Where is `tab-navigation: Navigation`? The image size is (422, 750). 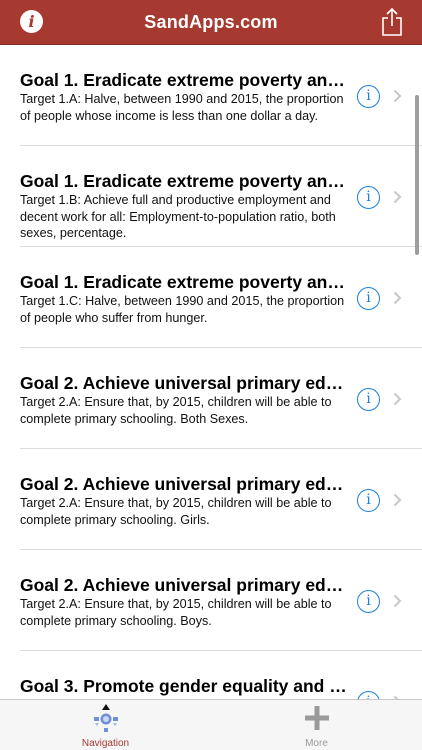
tab-navigation: Navigation is located at coordinates (105, 725).